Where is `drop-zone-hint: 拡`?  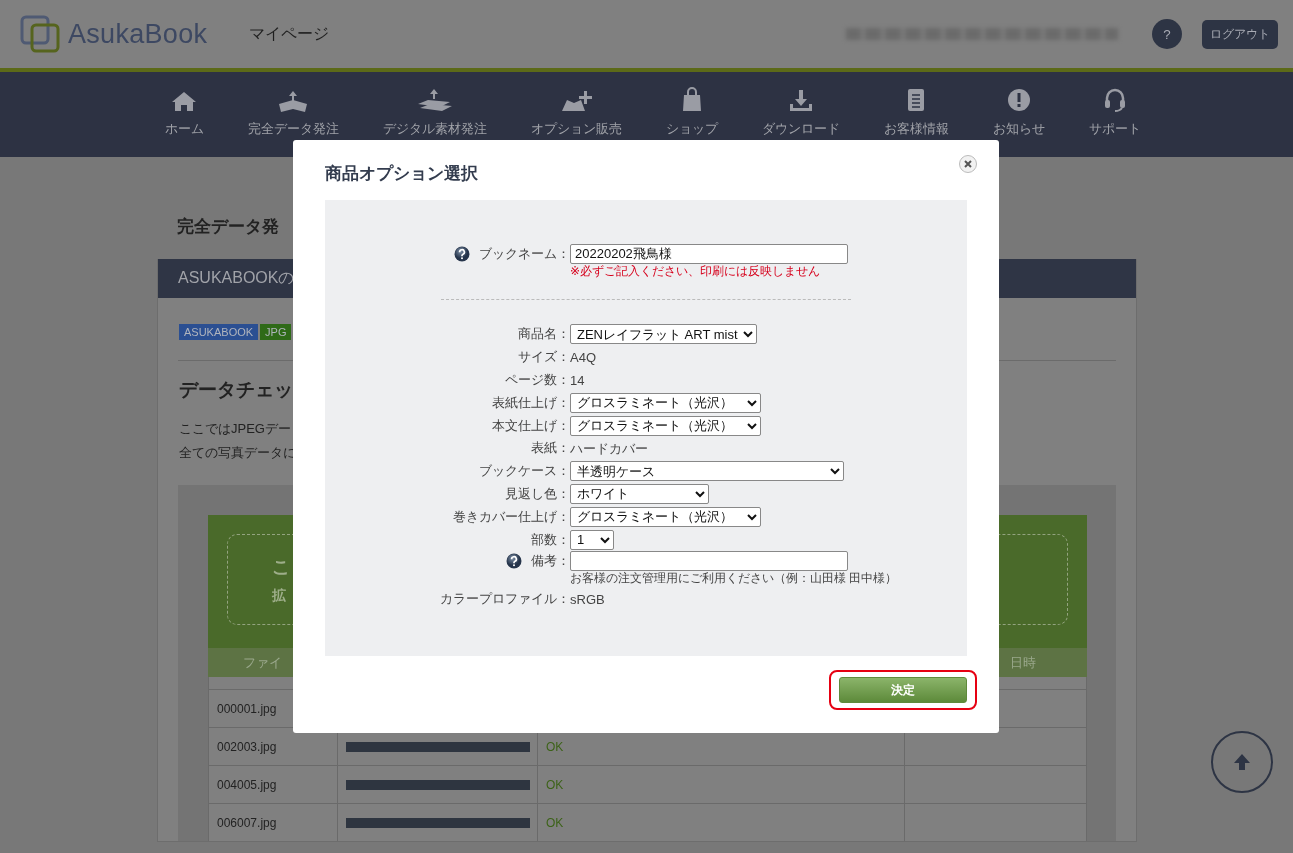
drop-zone-hint: 拡 is located at coordinates (279, 595).